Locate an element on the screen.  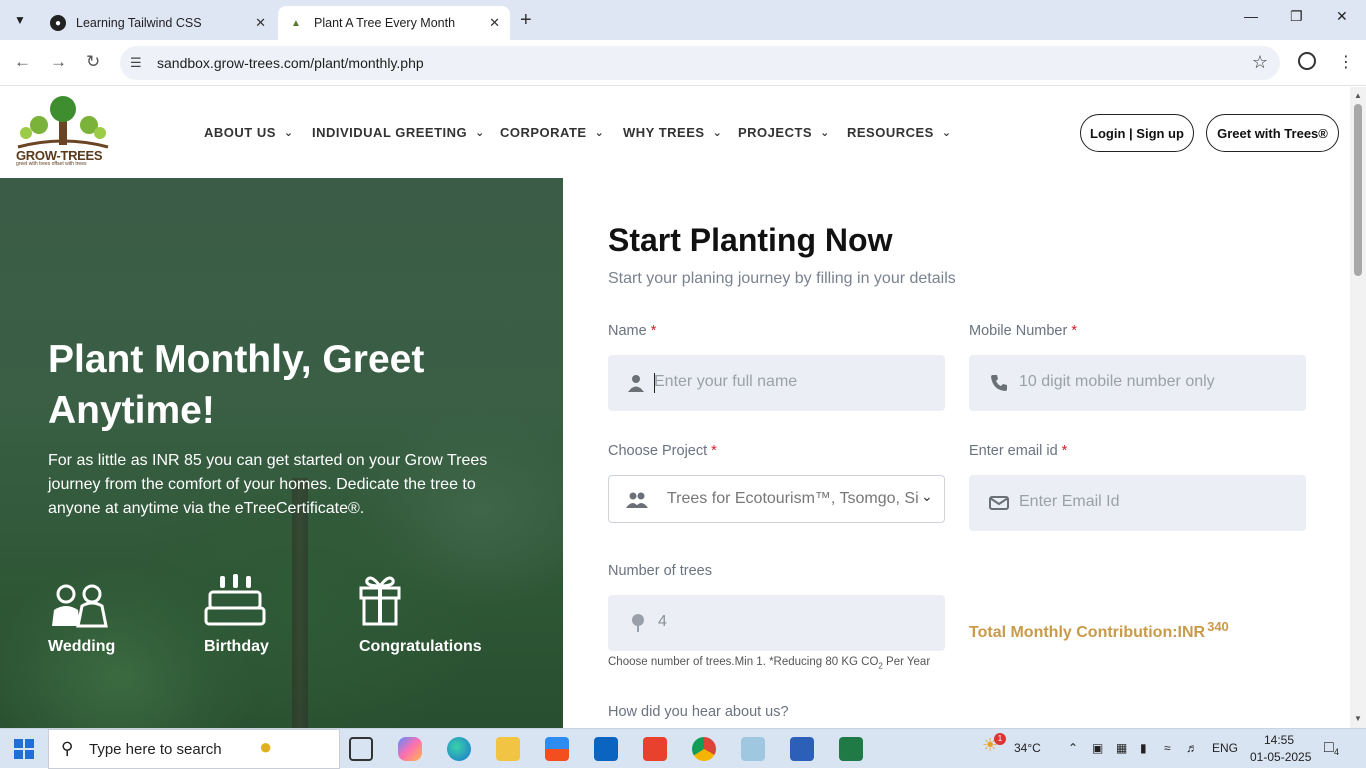
site-settings-icon: ☰ is located at coordinates (136, 63).